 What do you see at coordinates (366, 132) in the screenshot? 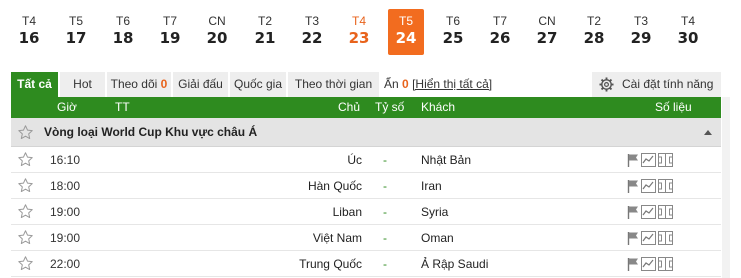
I see `league-header: Vòng loại World Cup Khu vực châu Á` at bounding box center [366, 132].